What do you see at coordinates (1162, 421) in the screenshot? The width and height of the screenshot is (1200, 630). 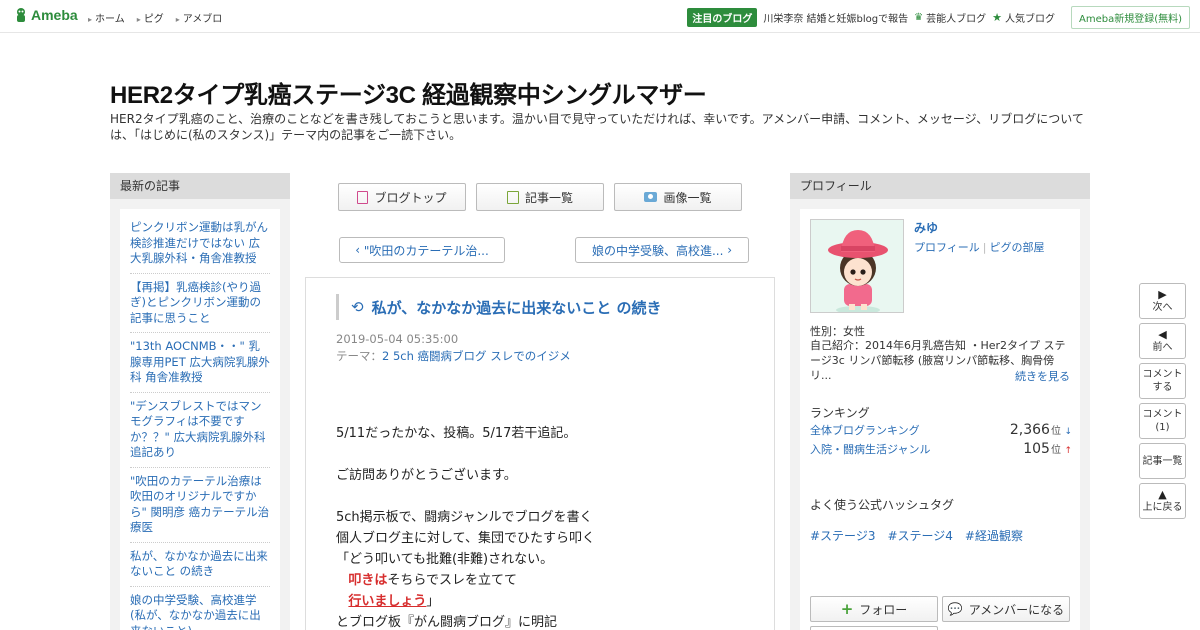 I see `float-comments-button: コメント (1)` at bounding box center [1162, 421].